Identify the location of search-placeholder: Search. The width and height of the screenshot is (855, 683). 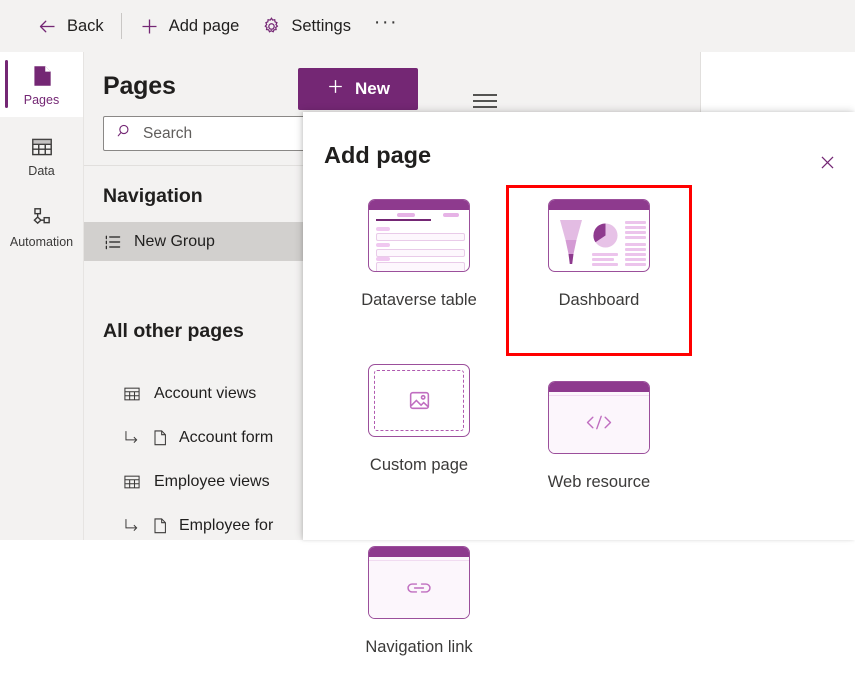
(168, 133).